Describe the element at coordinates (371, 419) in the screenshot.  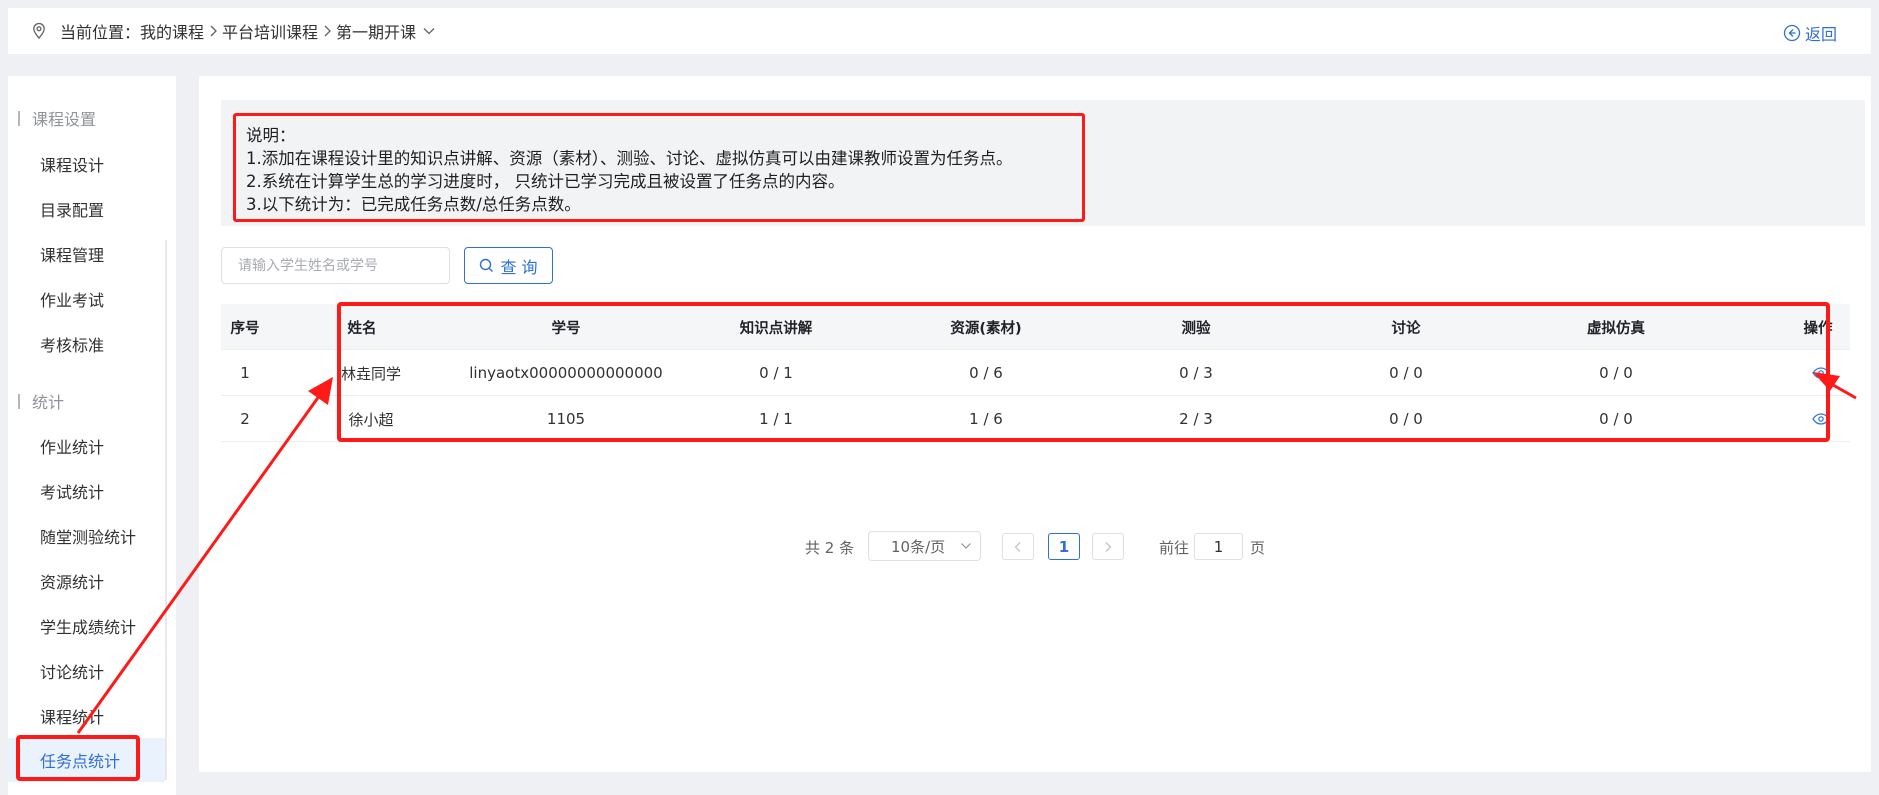
I see `cell-name: 徐小超` at that location.